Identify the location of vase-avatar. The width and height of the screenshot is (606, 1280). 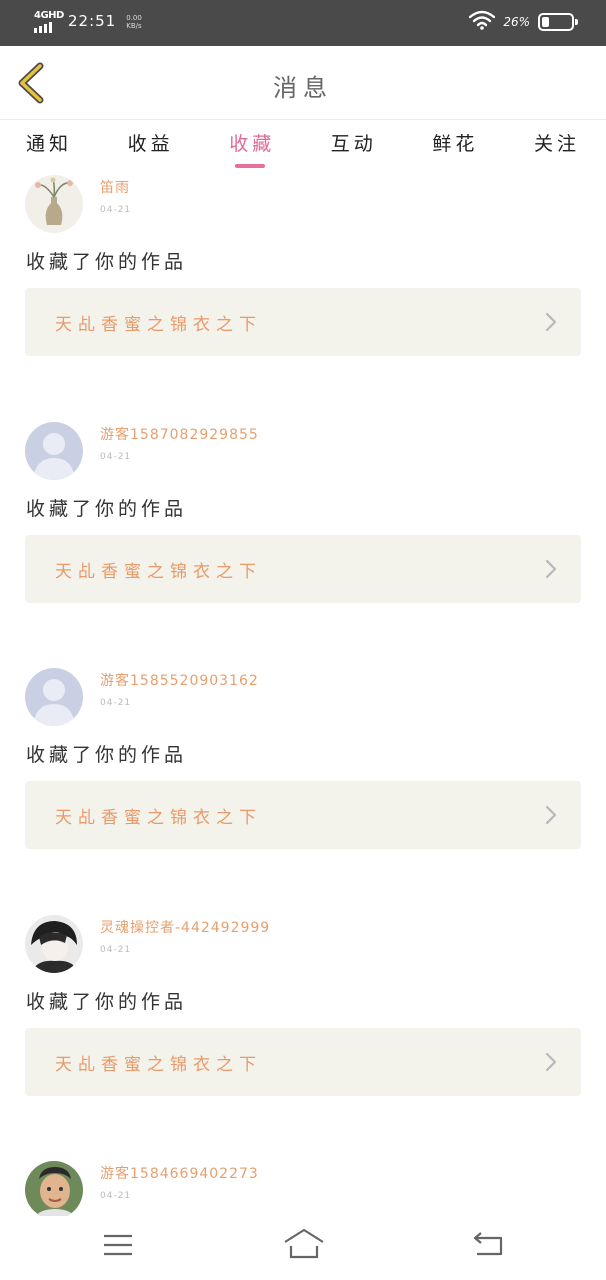
(54, 204).